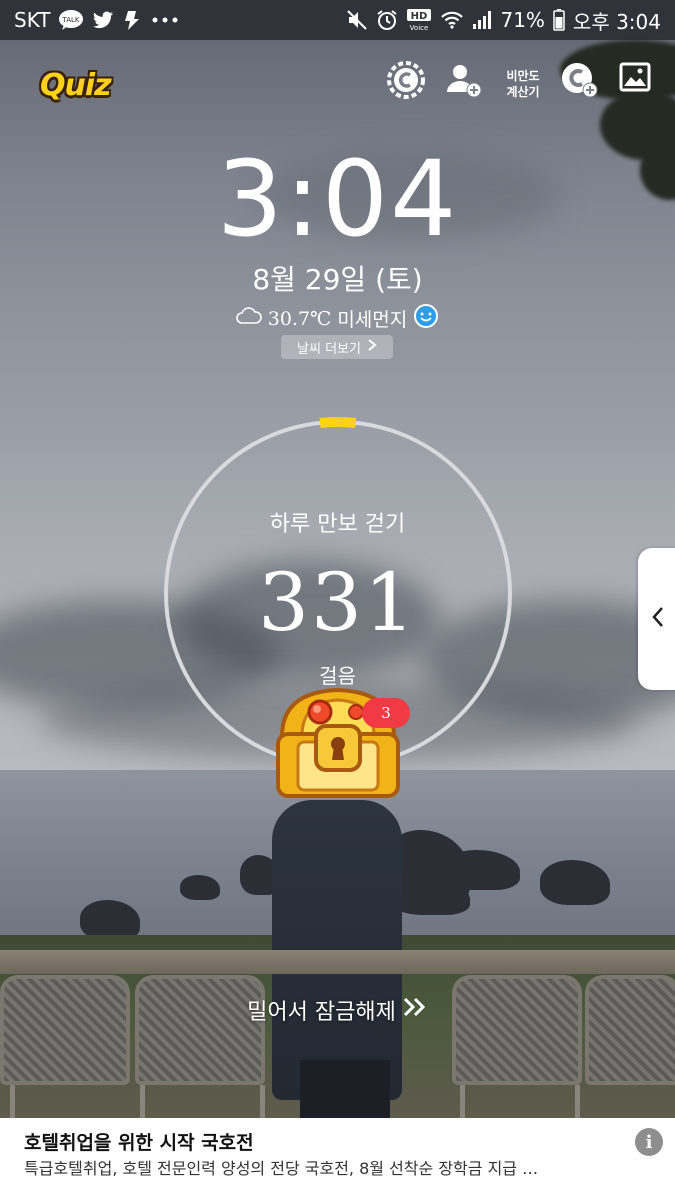  Describe the element at coordinates (522, 20) in the screenshot. I see `battery-percent: 71%` at that location.